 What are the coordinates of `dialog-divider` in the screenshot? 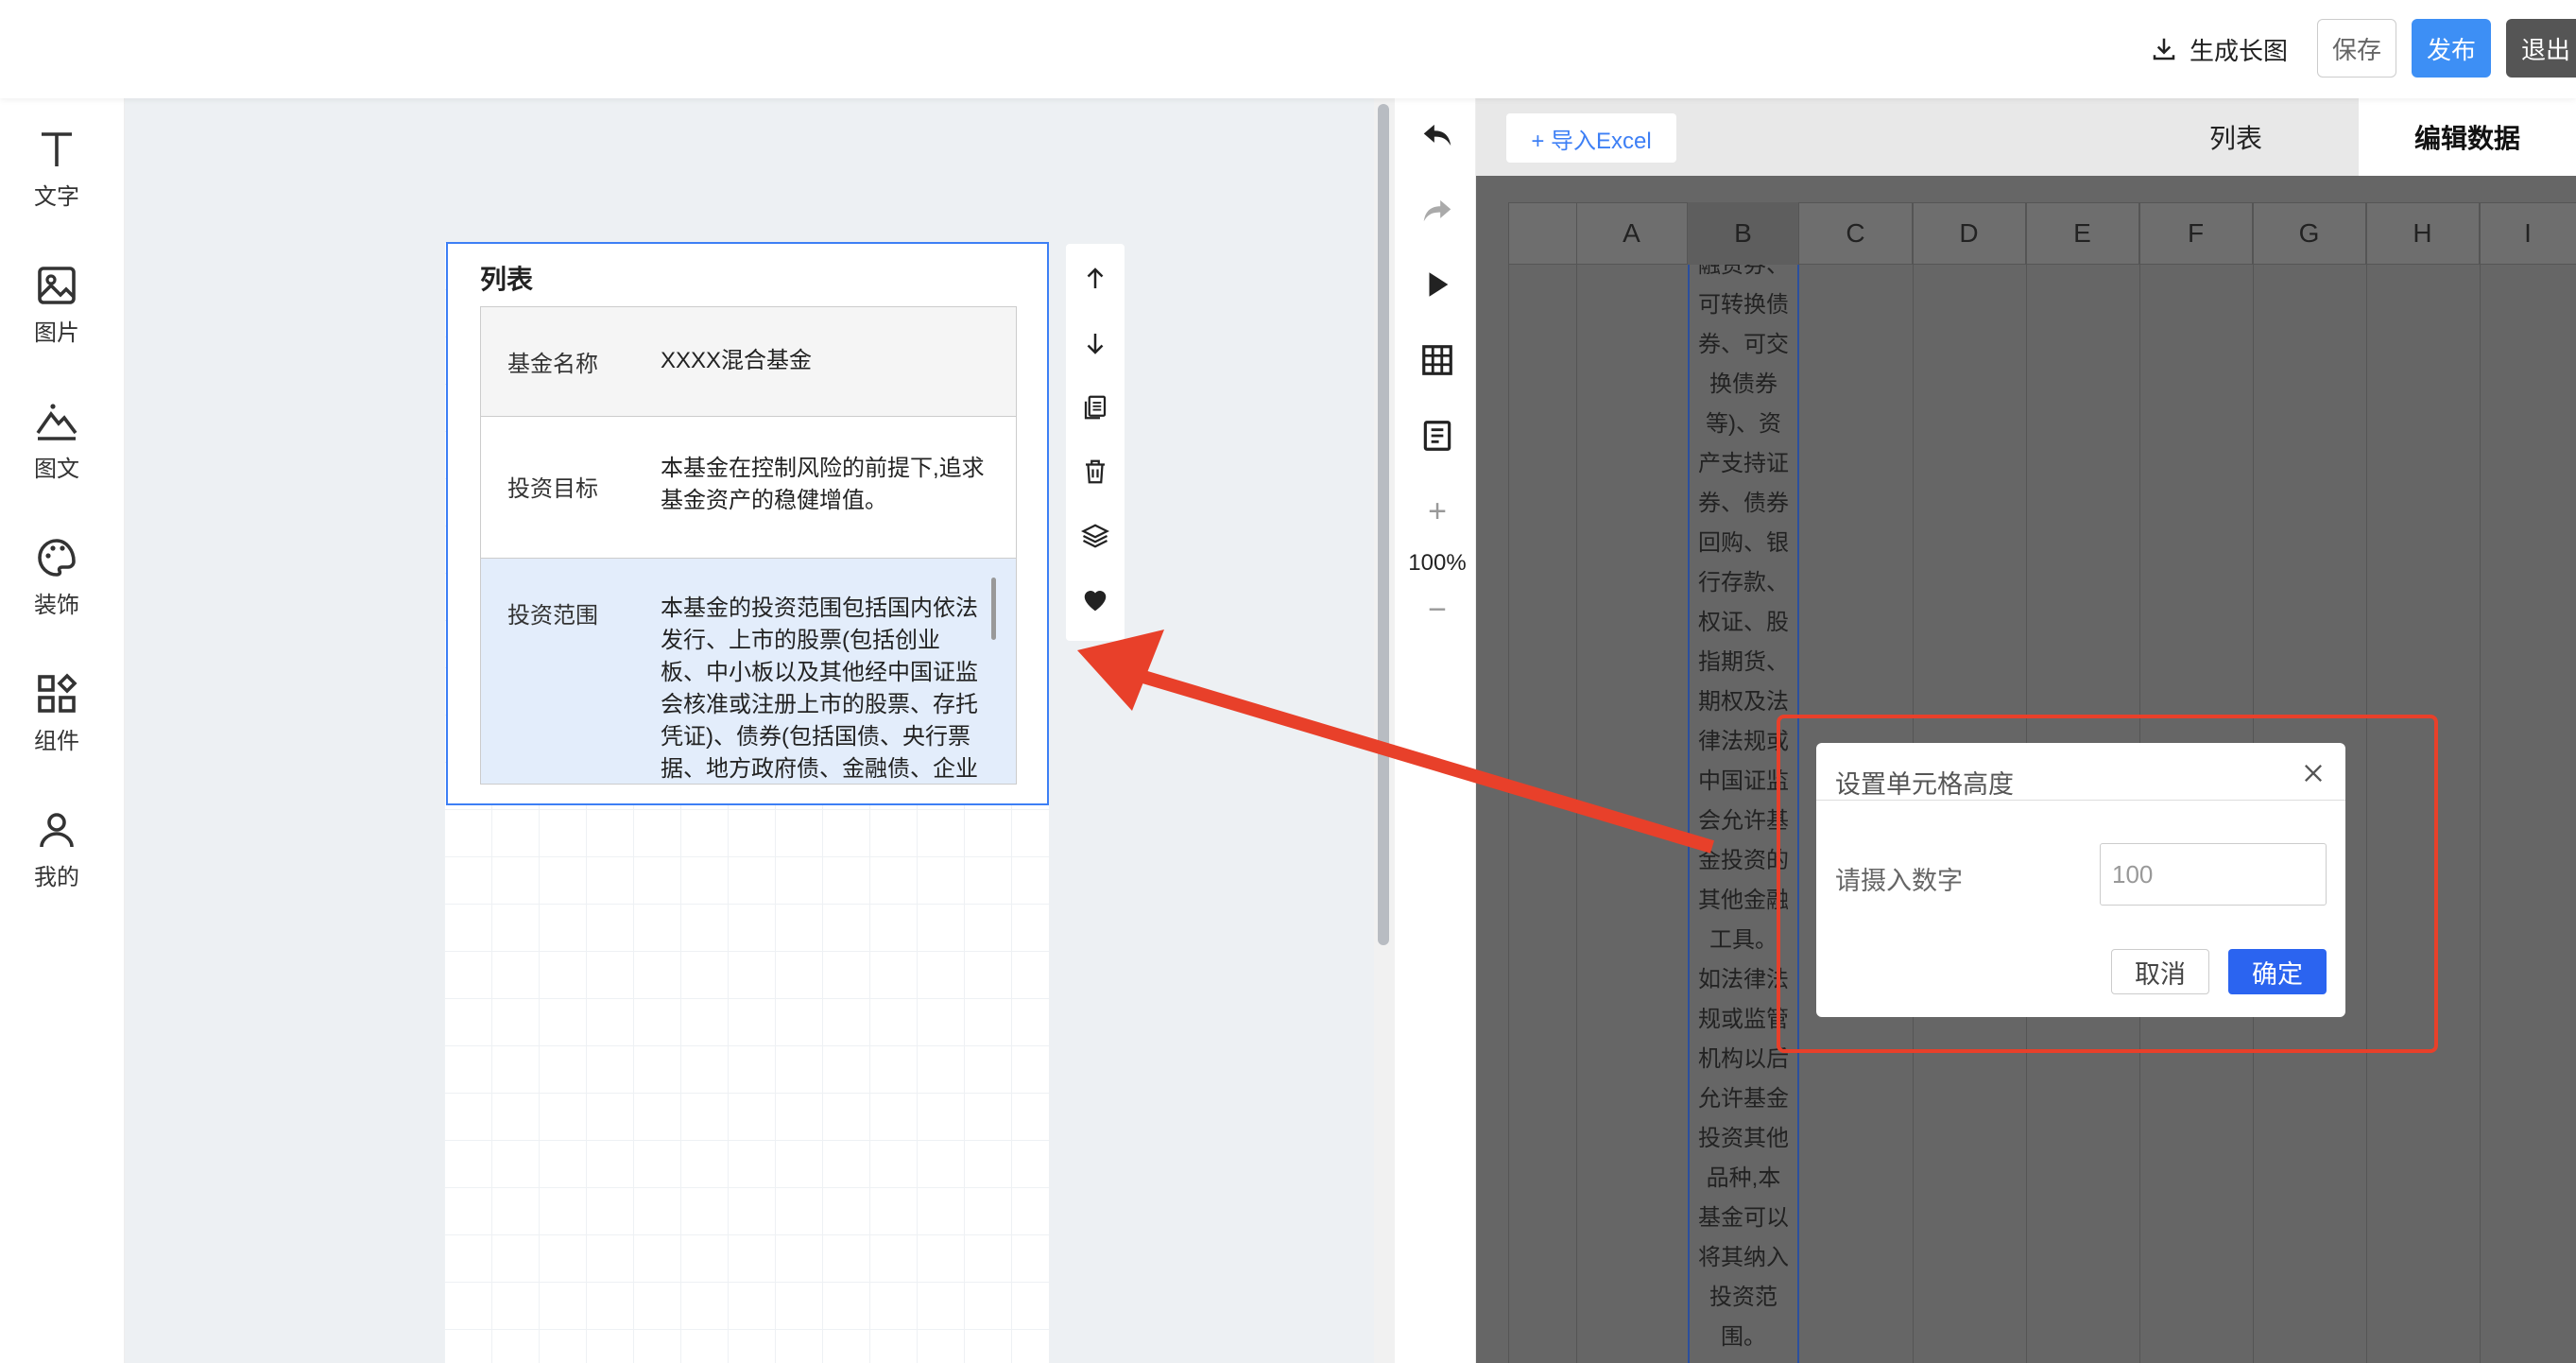 It's located at (2080, 801).